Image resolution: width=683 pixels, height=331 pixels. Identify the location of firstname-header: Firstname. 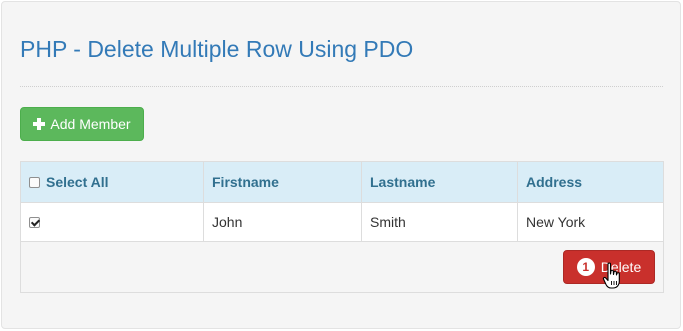
(282, 182).